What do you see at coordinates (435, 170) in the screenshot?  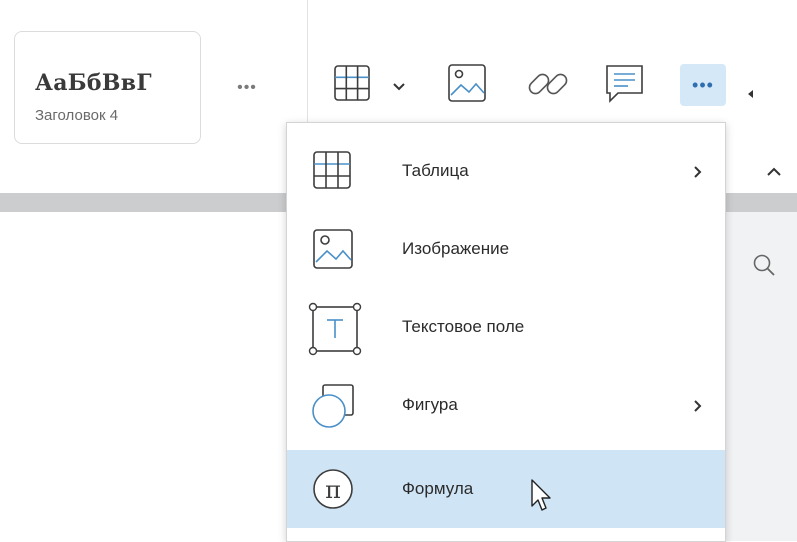 I see `menu-item-label: Таблица` at bounding box center [435, 170].